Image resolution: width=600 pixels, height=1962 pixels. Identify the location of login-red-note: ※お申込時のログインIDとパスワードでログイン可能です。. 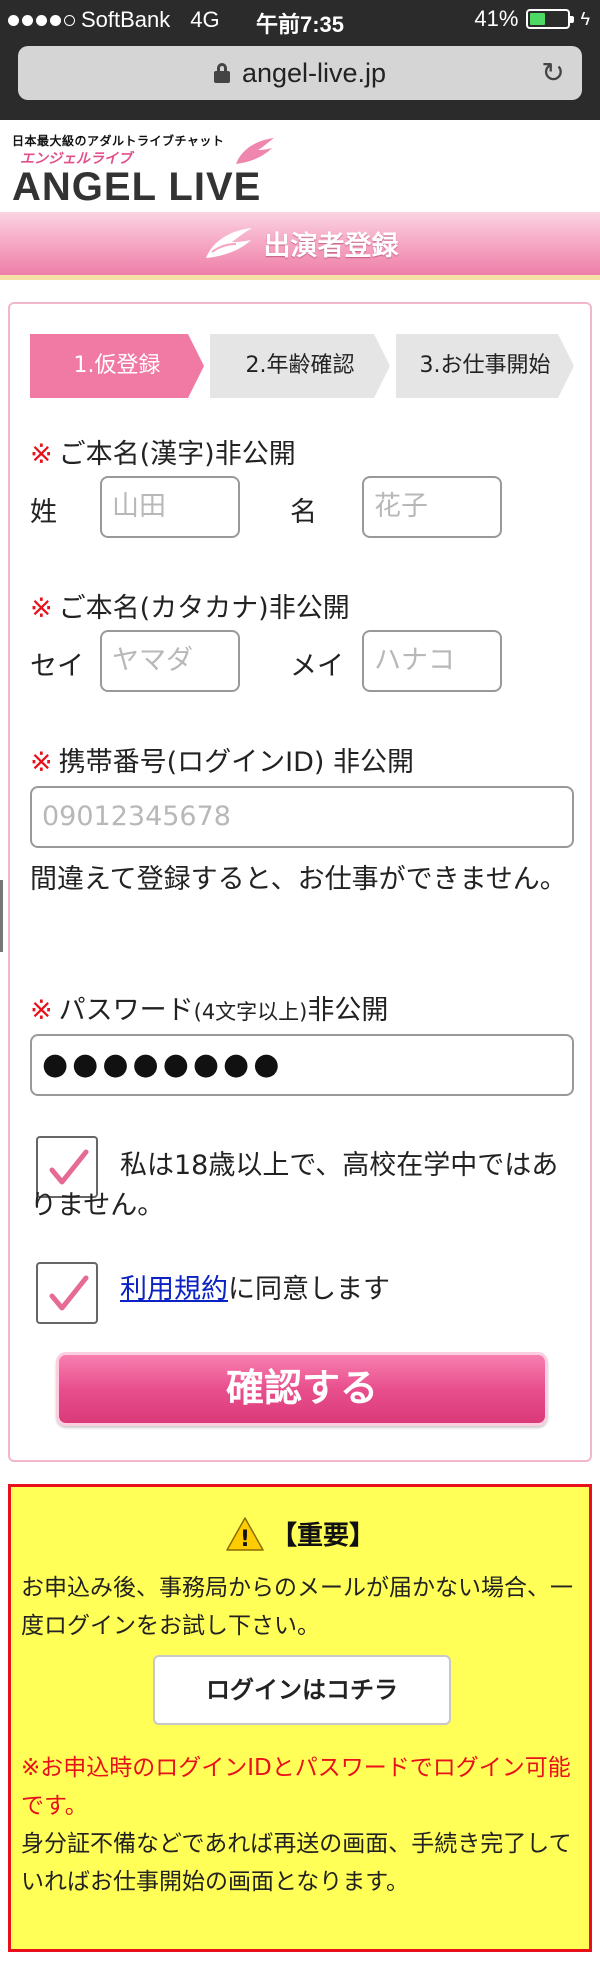
(296, 1787).